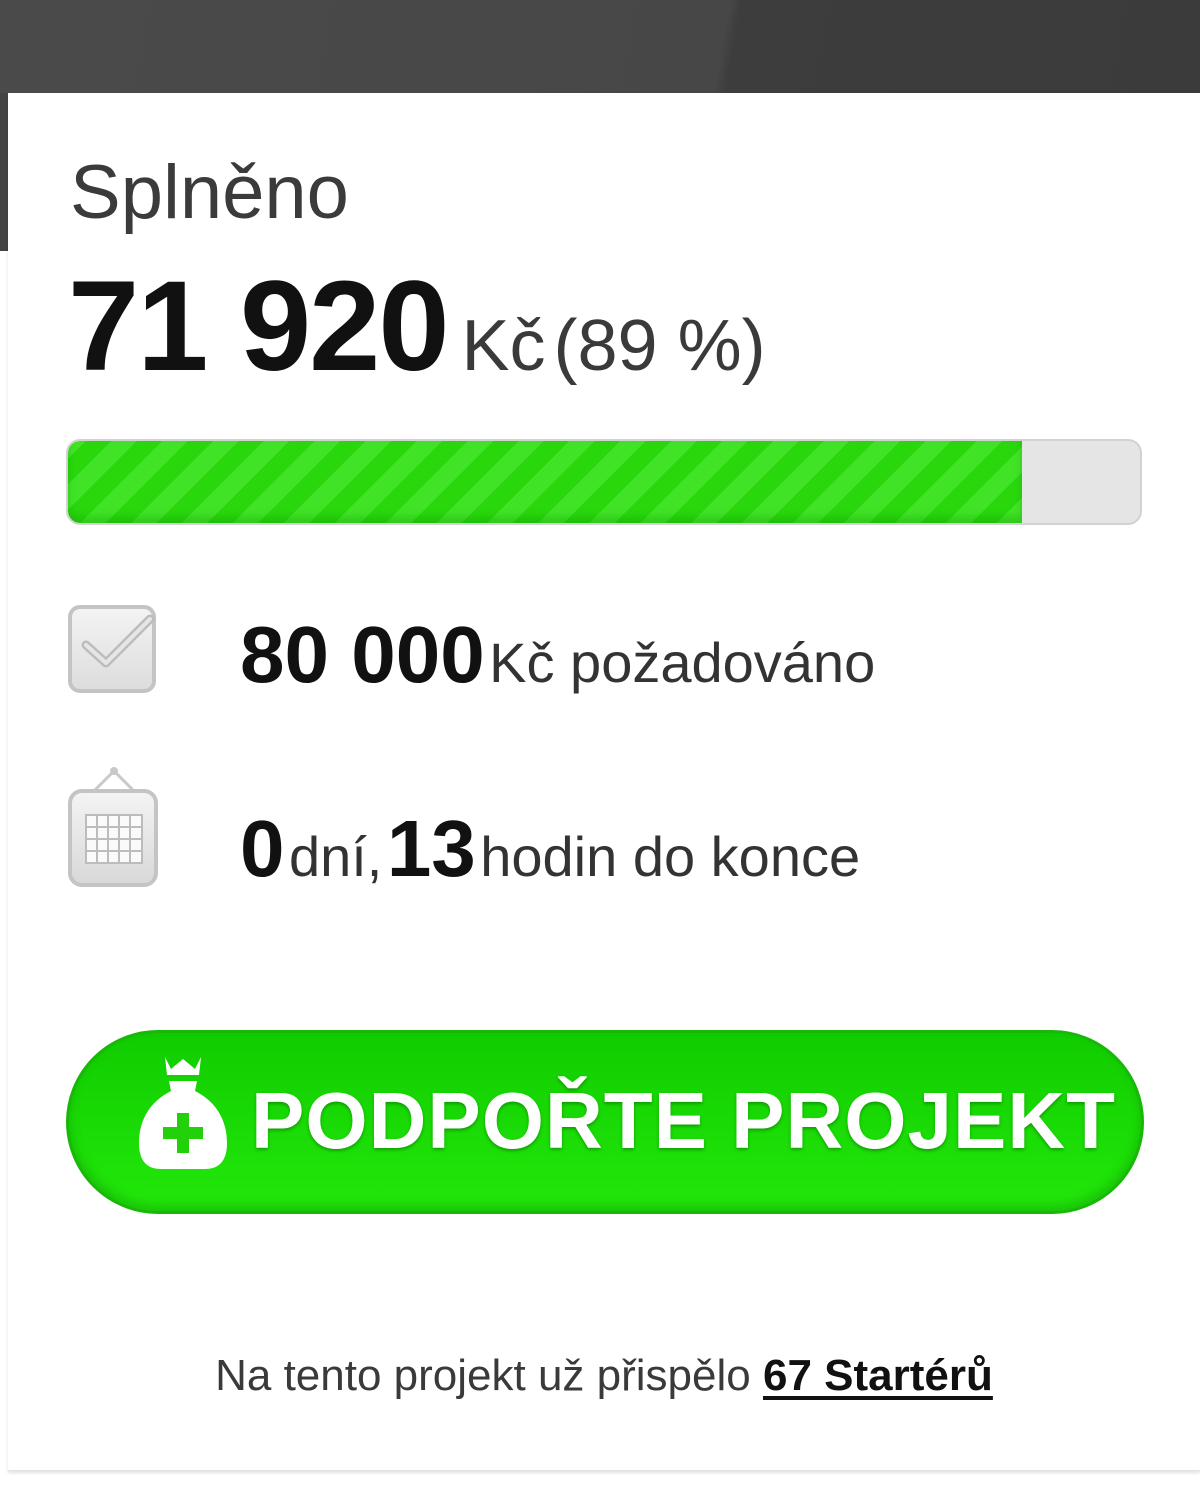 This screenshot has width=1200, height=1497. Describe the element at coordinates (209, 192) in the screenshot. I see `status-heading: Splněno` at that location.